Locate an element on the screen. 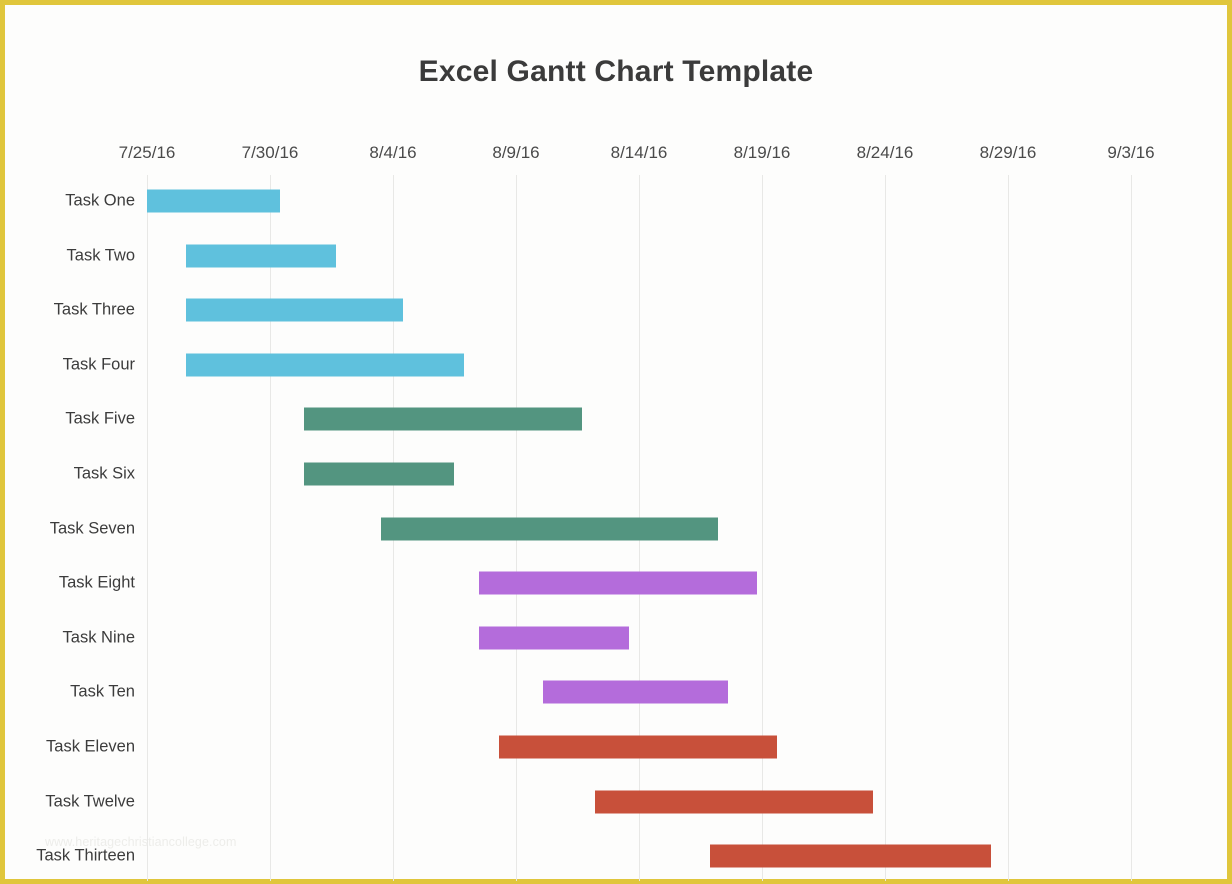 This screenshot has width=1232, height=884. task-label-8: Task Eight is located at coordinates (96, 582).